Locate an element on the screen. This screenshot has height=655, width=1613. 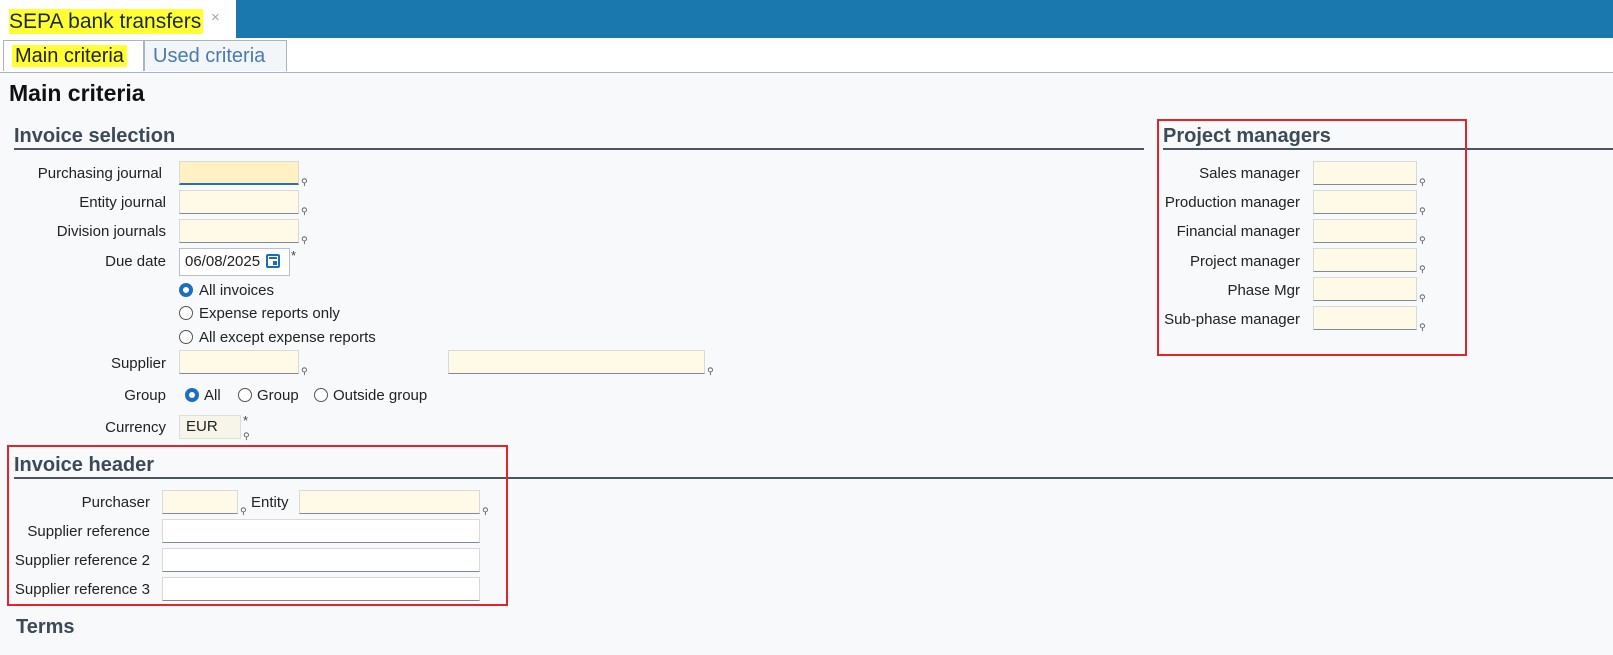
radio-label: Outside group is located at coordinates (380, 395).